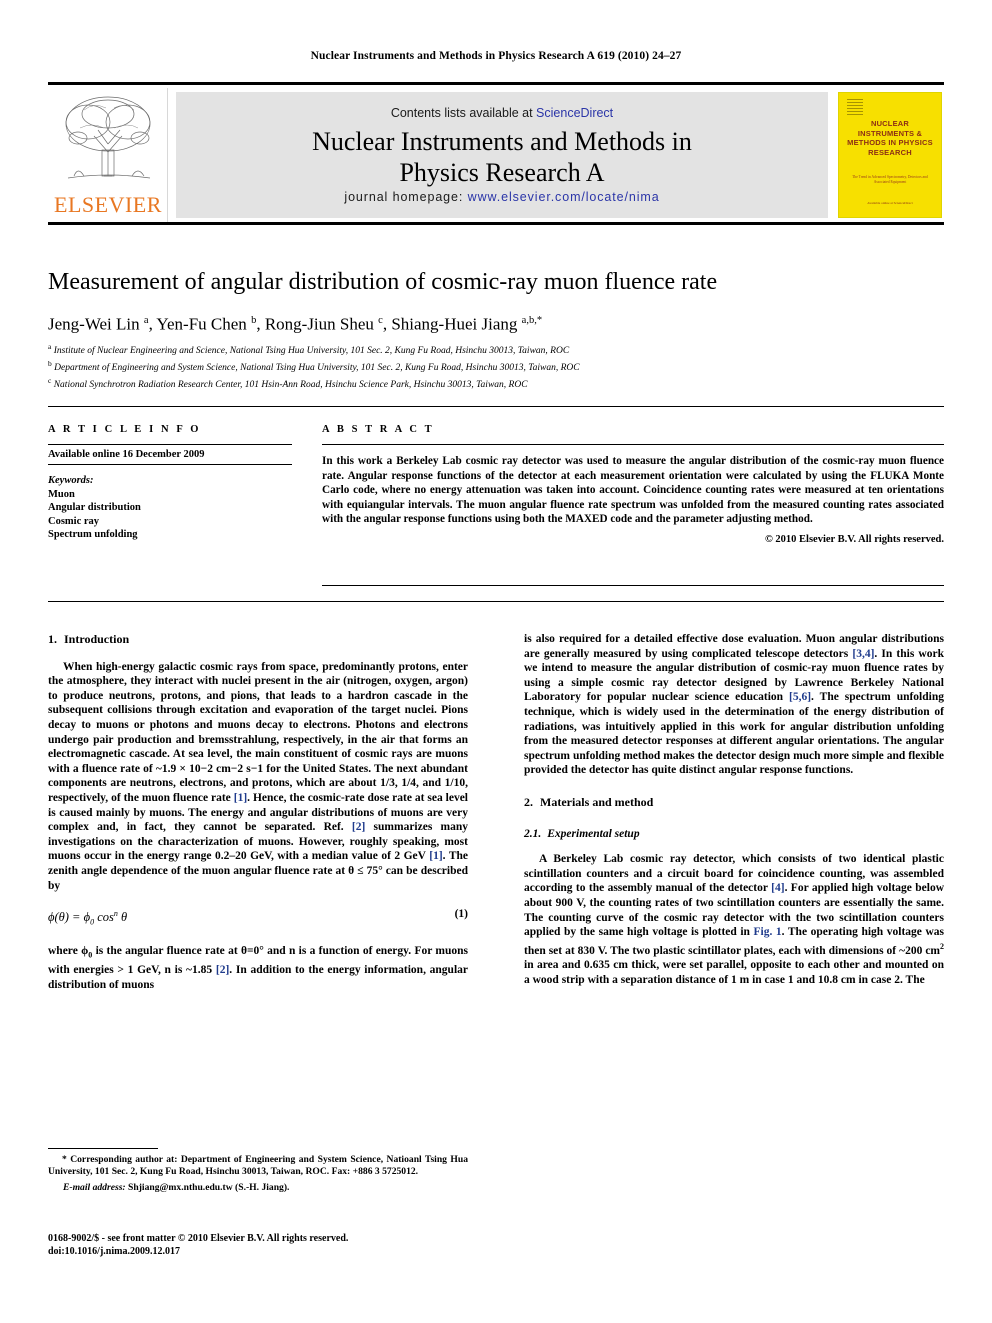 This screenshot has width=992, height=1323. I want to click on section-2-title: Materials and method, so click(597, 801).